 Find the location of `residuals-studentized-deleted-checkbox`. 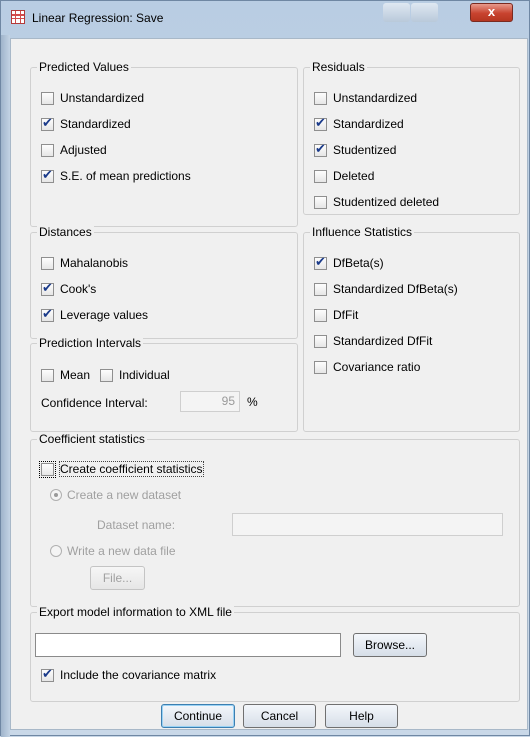

residuals-studentized-deleted-checkbox is located at coordinates (320, 202).